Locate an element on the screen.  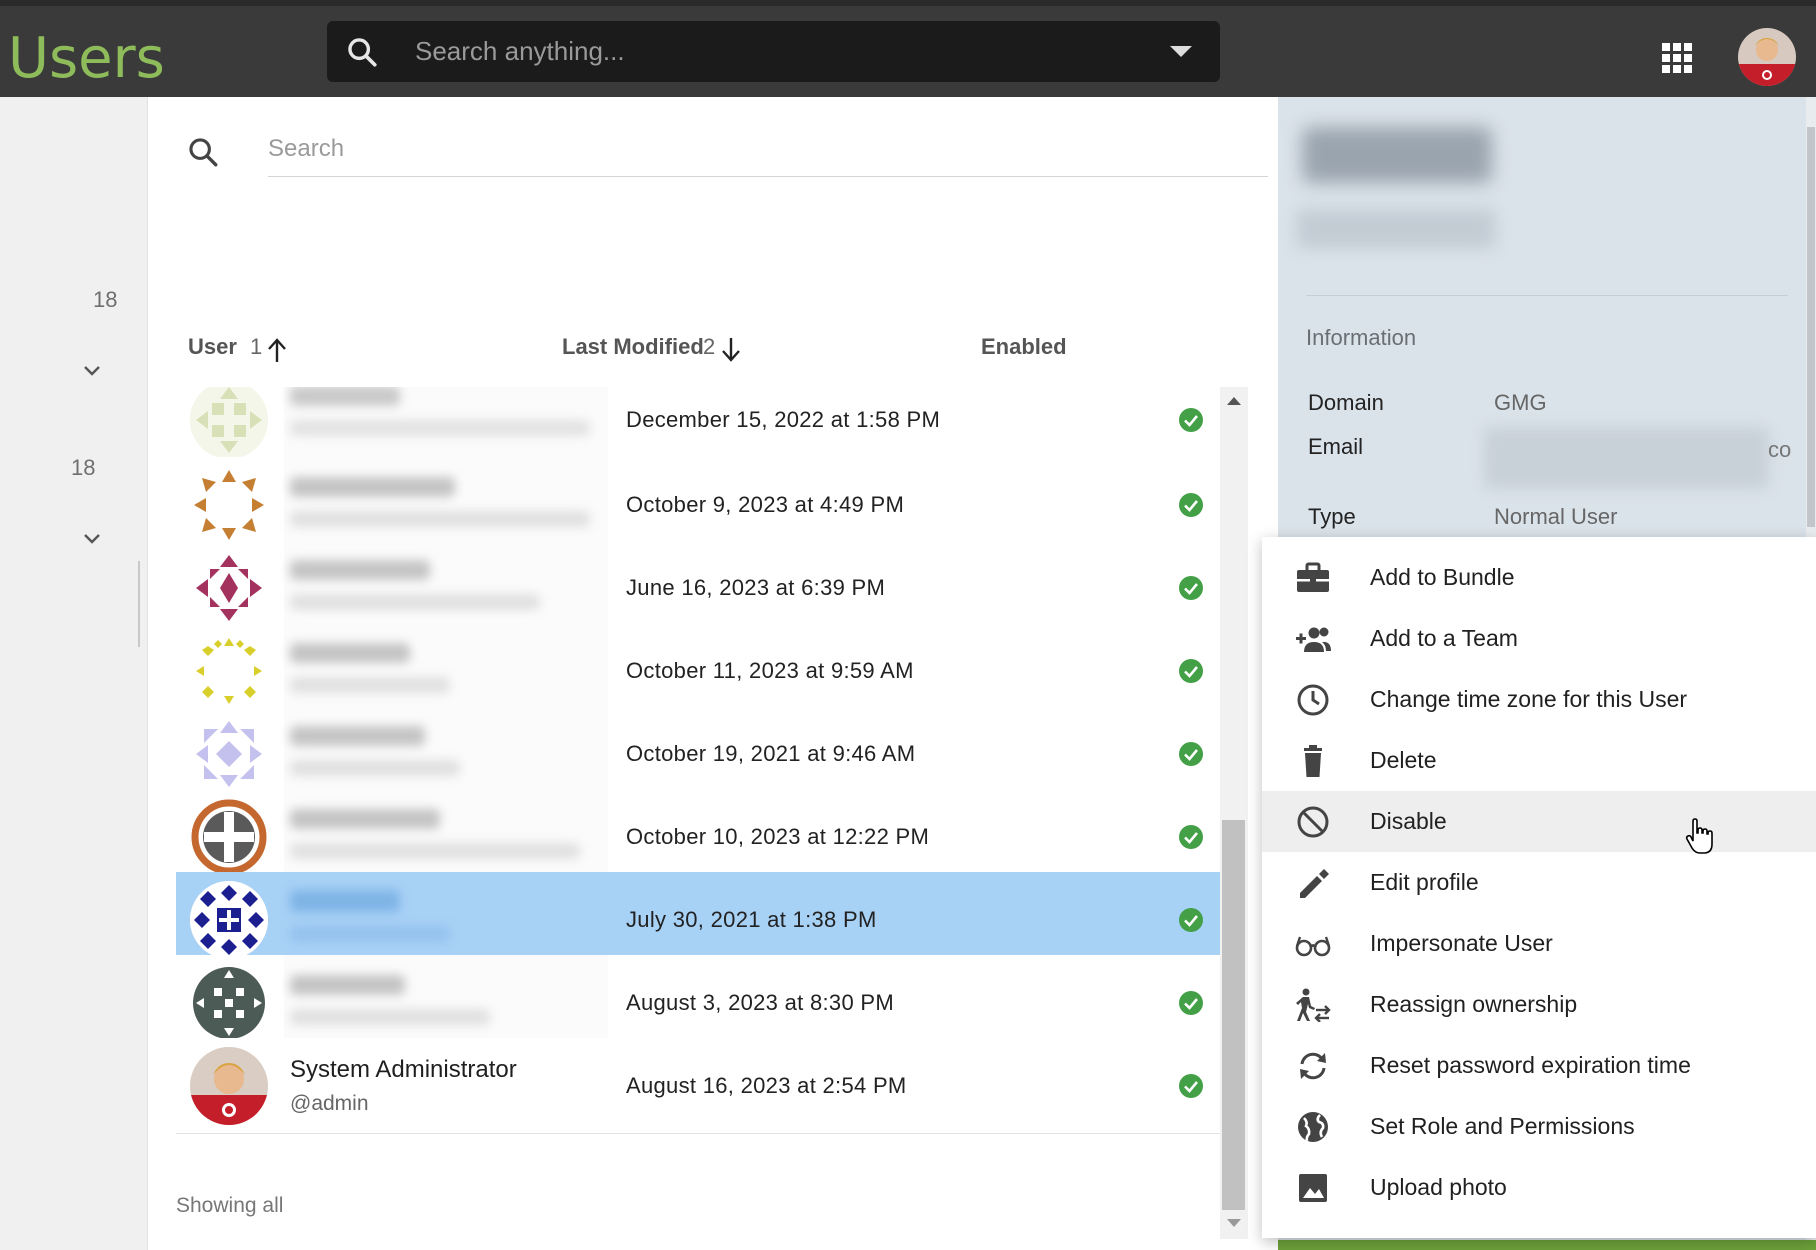
globe-icon is located at coordinates (1313, 1127).